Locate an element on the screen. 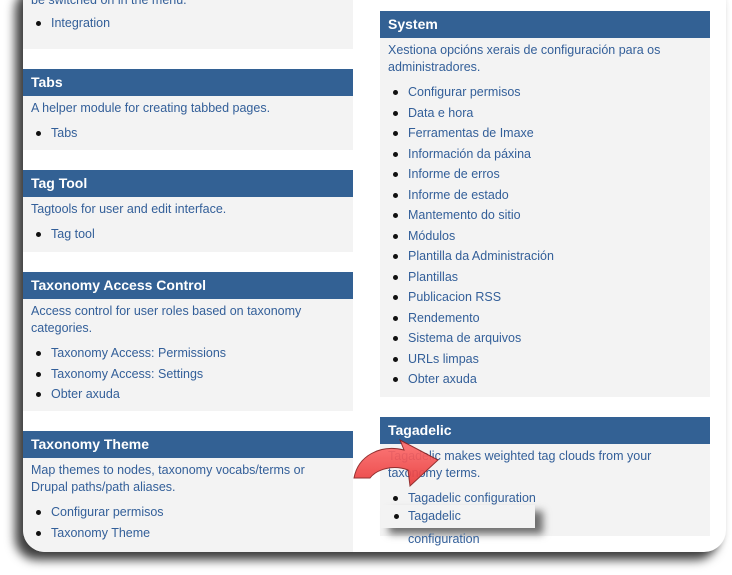 The width and height of the screenshot is (732, 575). list-item: Informe de estado is located at coordinates (551, 195).